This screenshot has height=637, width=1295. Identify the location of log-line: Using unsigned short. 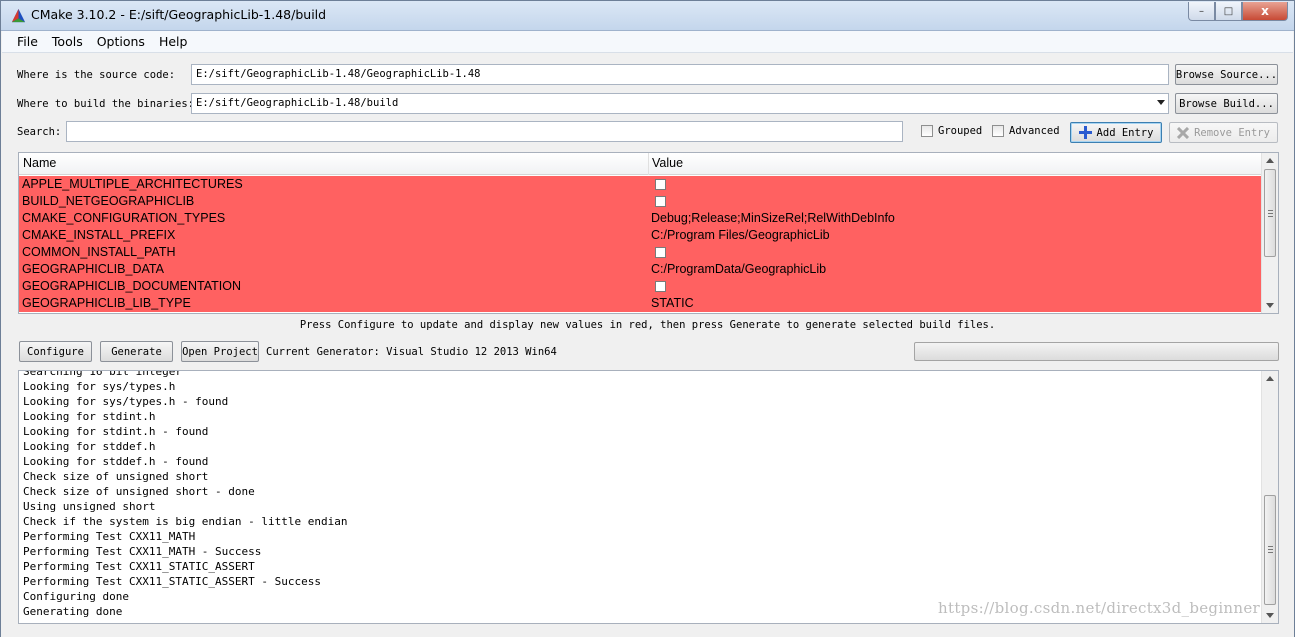
(89, 506).